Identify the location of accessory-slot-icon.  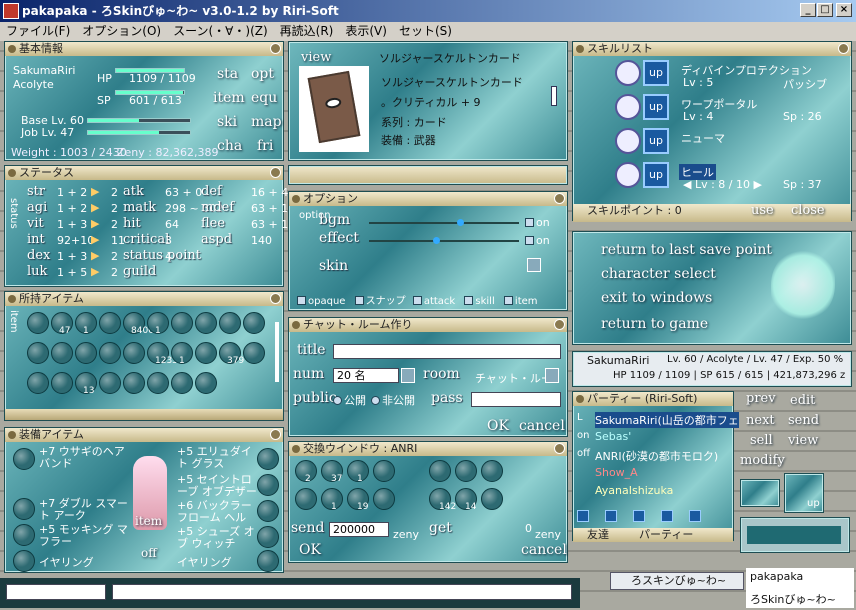
(24, 561).